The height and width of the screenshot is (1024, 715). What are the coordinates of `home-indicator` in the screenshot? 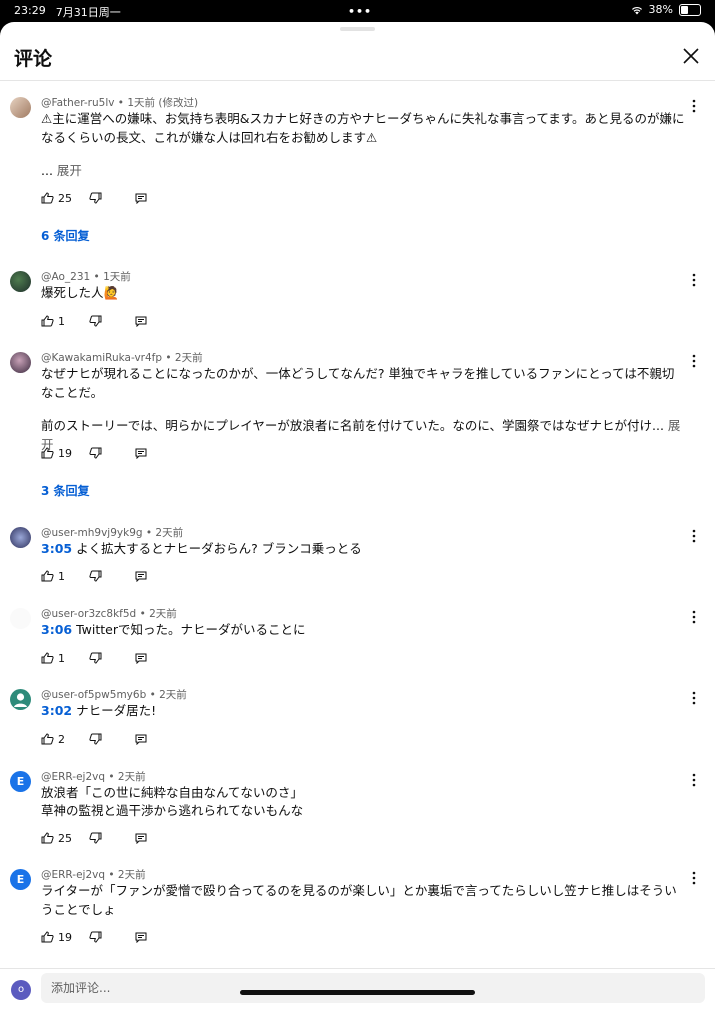 It's located at (357, 992).